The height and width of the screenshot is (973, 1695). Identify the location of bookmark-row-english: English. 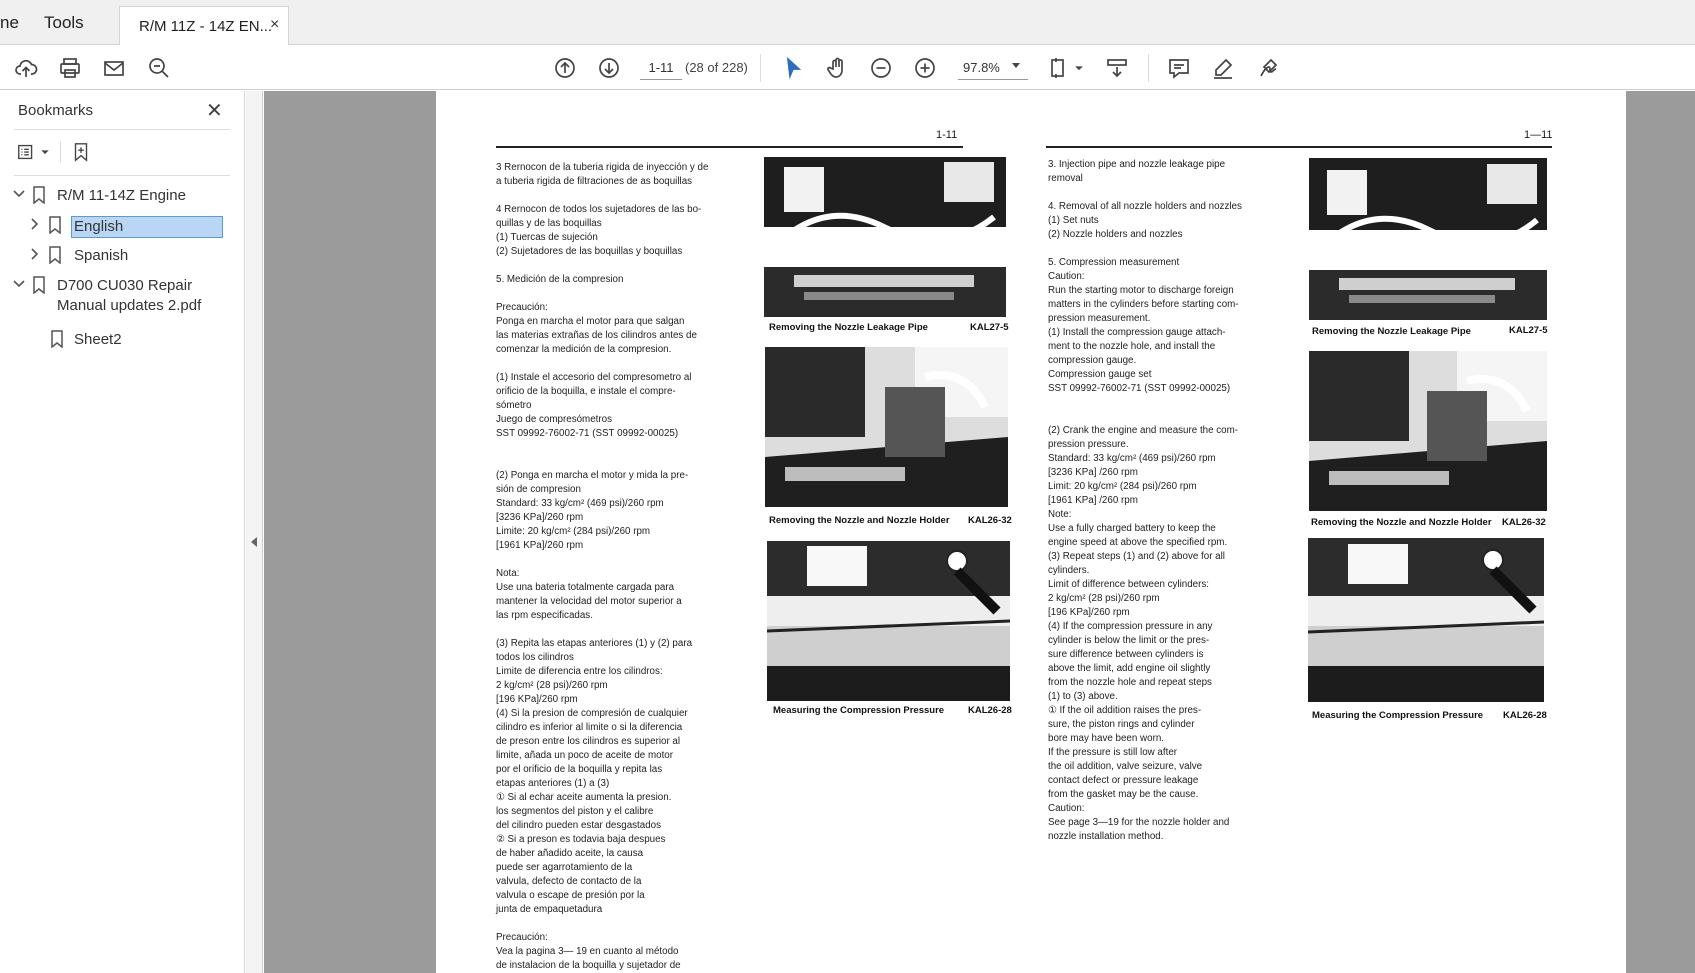
(120, 225).